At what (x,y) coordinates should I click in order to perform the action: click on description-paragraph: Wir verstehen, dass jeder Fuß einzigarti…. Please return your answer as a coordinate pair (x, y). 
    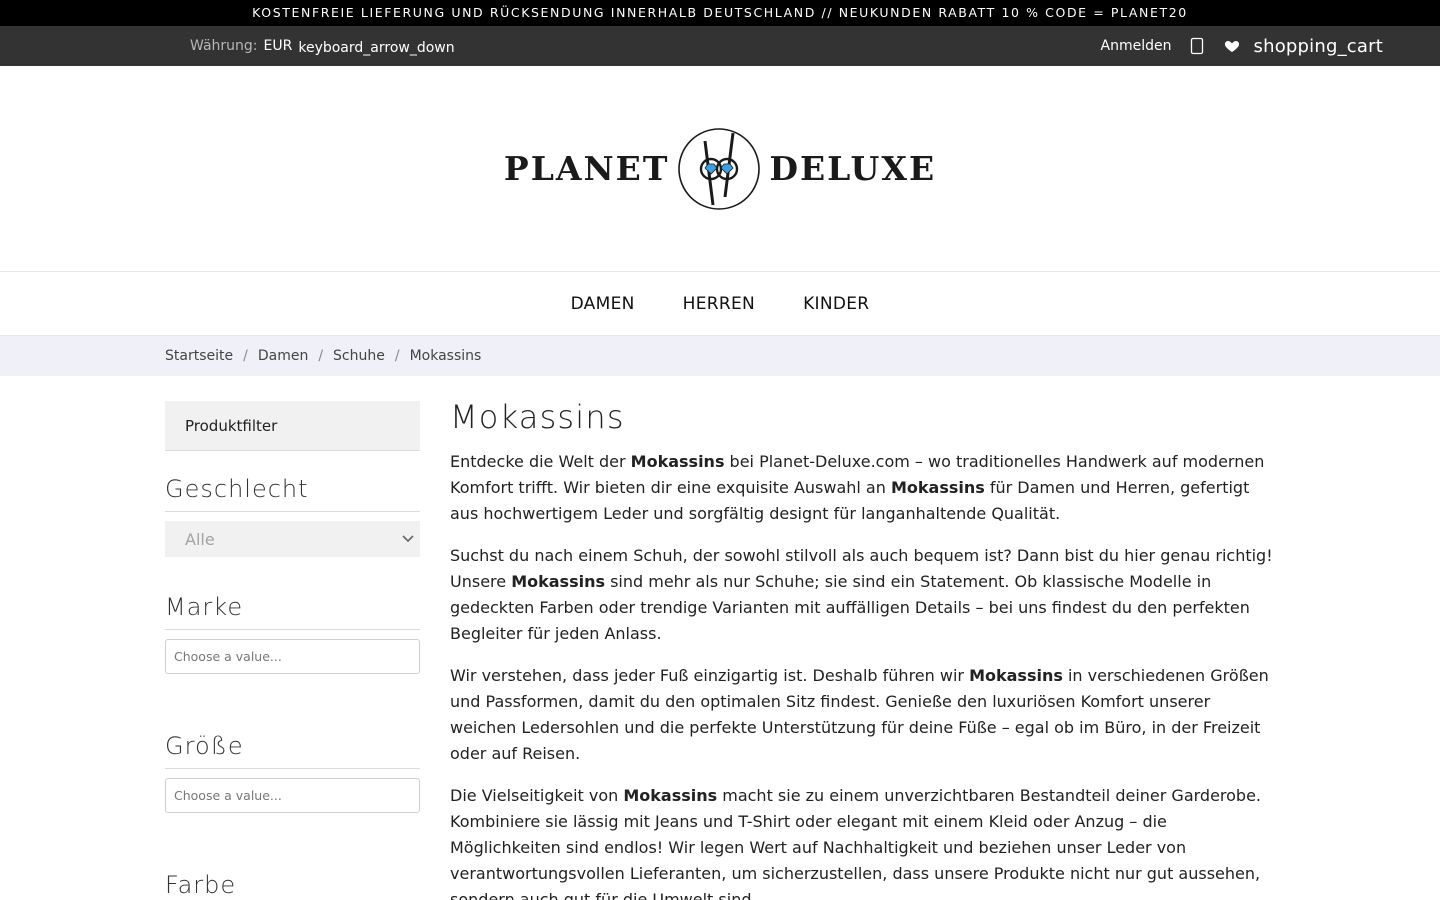
    Looking at the image, I should click on (859, 714).